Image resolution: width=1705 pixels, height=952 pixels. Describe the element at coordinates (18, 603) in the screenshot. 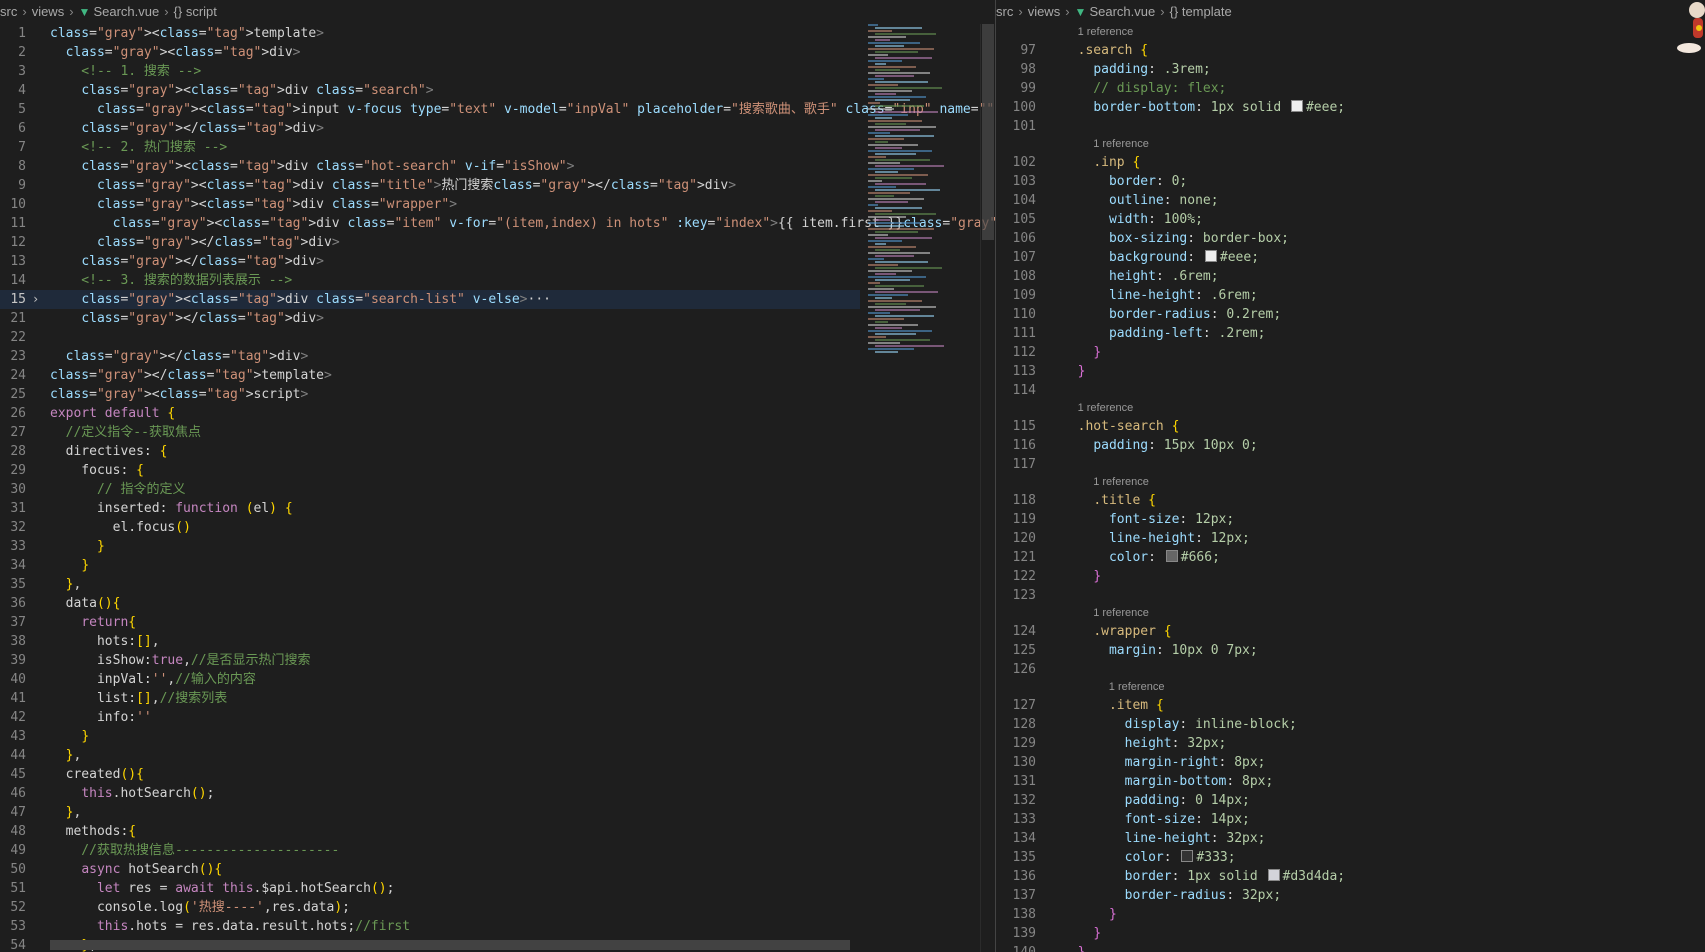

I see `line-number: 36` at that location.